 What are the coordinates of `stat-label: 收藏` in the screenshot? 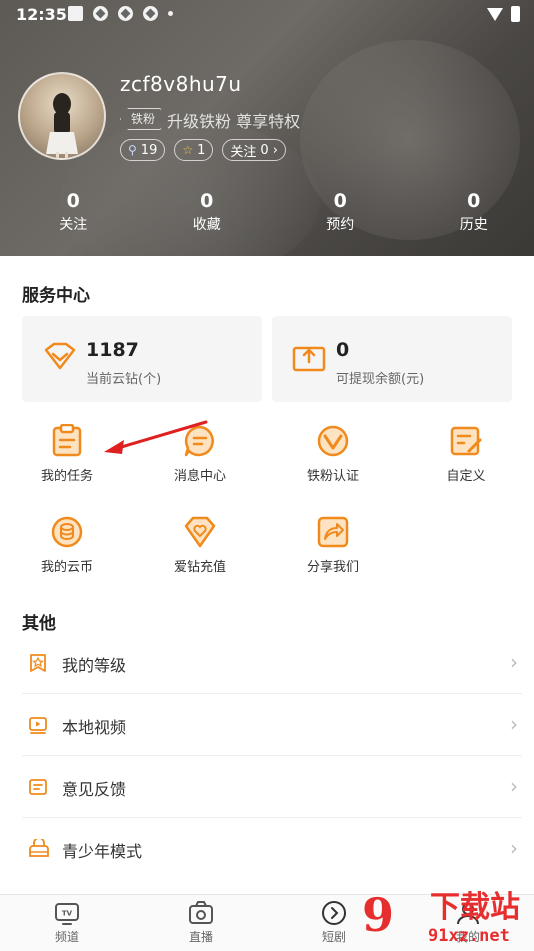 It's located at (207, 224).